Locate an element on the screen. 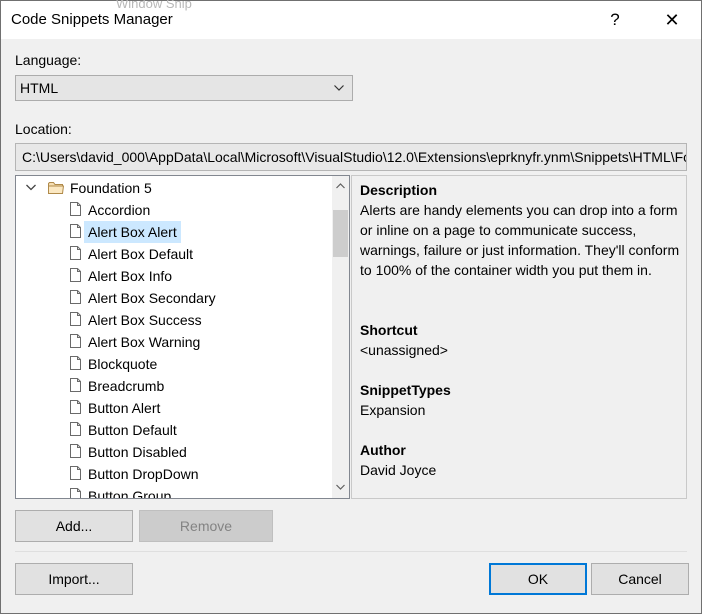  tree-item-label: Alert Box Default is located at coordinates (141, 254).